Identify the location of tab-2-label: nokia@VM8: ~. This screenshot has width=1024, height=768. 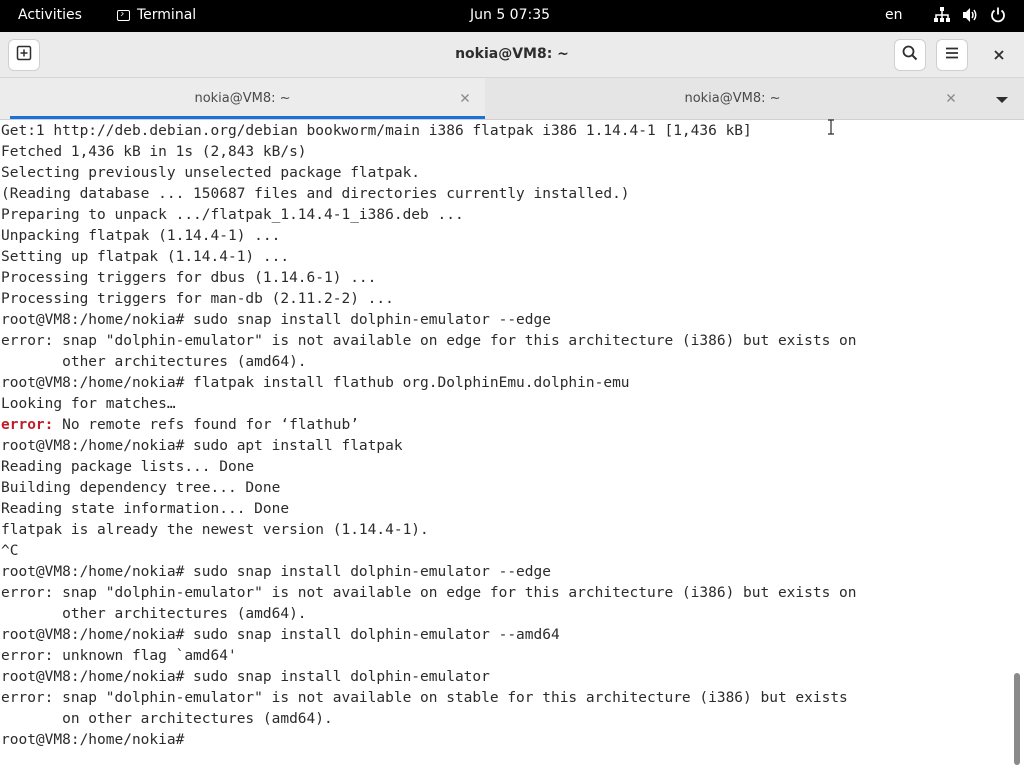
(732, 98).